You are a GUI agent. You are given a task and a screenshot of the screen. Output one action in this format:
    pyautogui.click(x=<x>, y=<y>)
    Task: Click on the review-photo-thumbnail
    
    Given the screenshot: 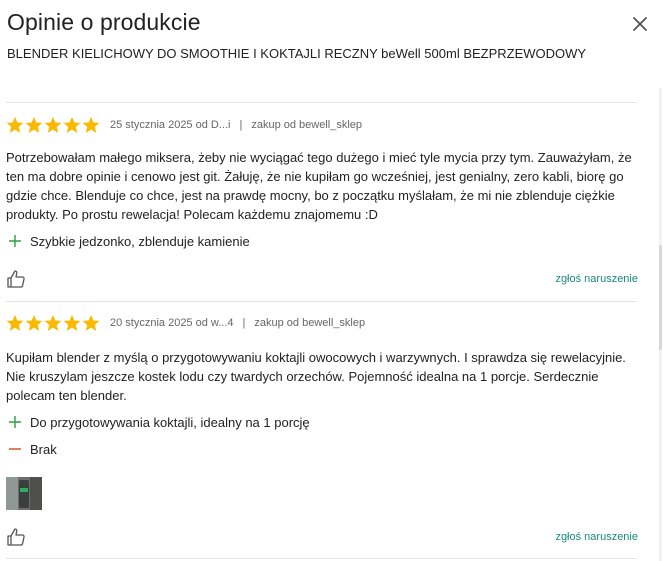 What is the action you would take?
    pyautogui.click(x=24, y=493)
    